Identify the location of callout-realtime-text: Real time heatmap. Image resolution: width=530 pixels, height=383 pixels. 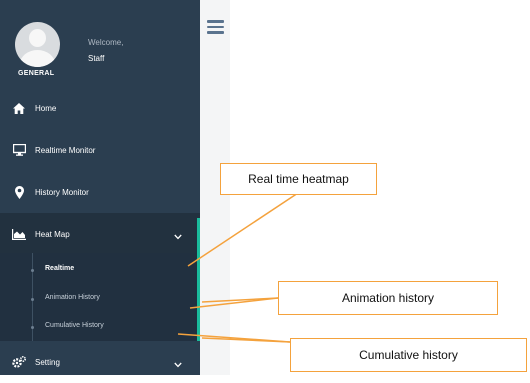
(298, 179).